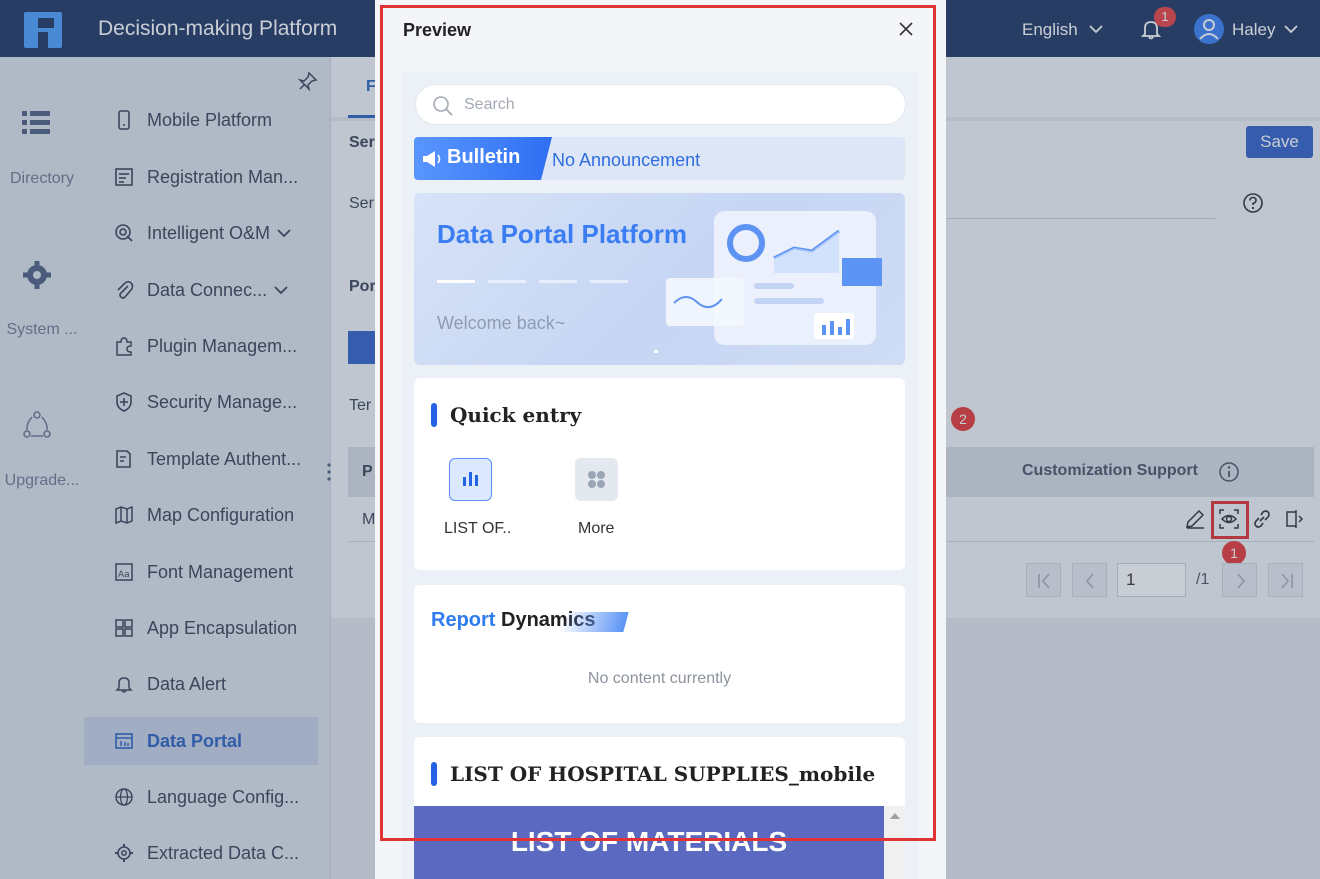 This screenshot has width=1320, height=879. What do you see at coordinates (443, 106) in the screenshot?
I see `search-icon` at bounding box center [443, 106].